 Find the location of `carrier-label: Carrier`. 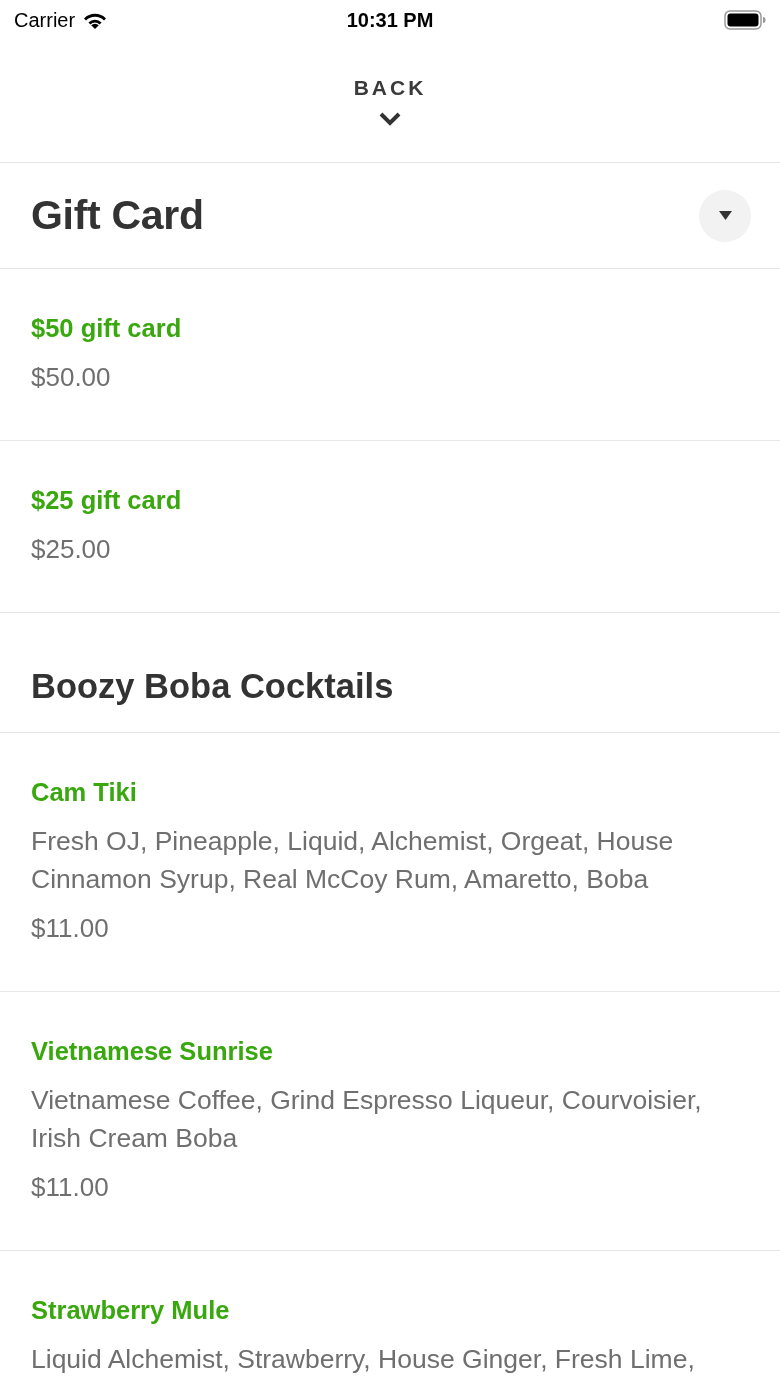

carrier-label: Carrier is located at coordinates (45, 20).